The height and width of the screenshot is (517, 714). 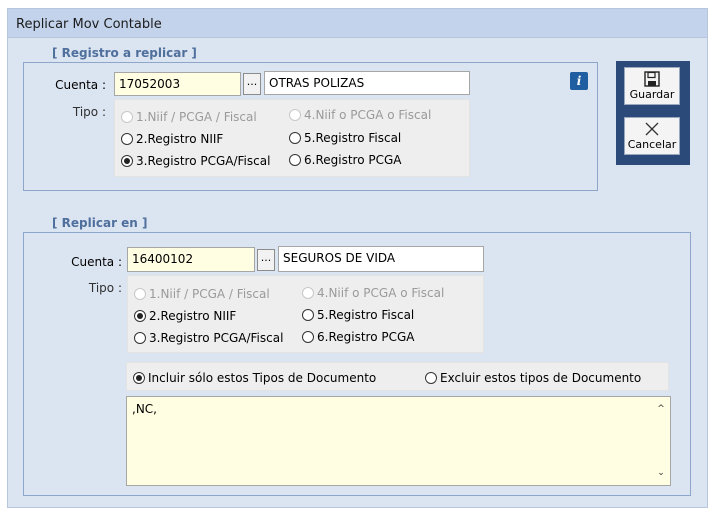 I want to click on target-record-legend: [ Replicar en ], so click(x=100, y=224).